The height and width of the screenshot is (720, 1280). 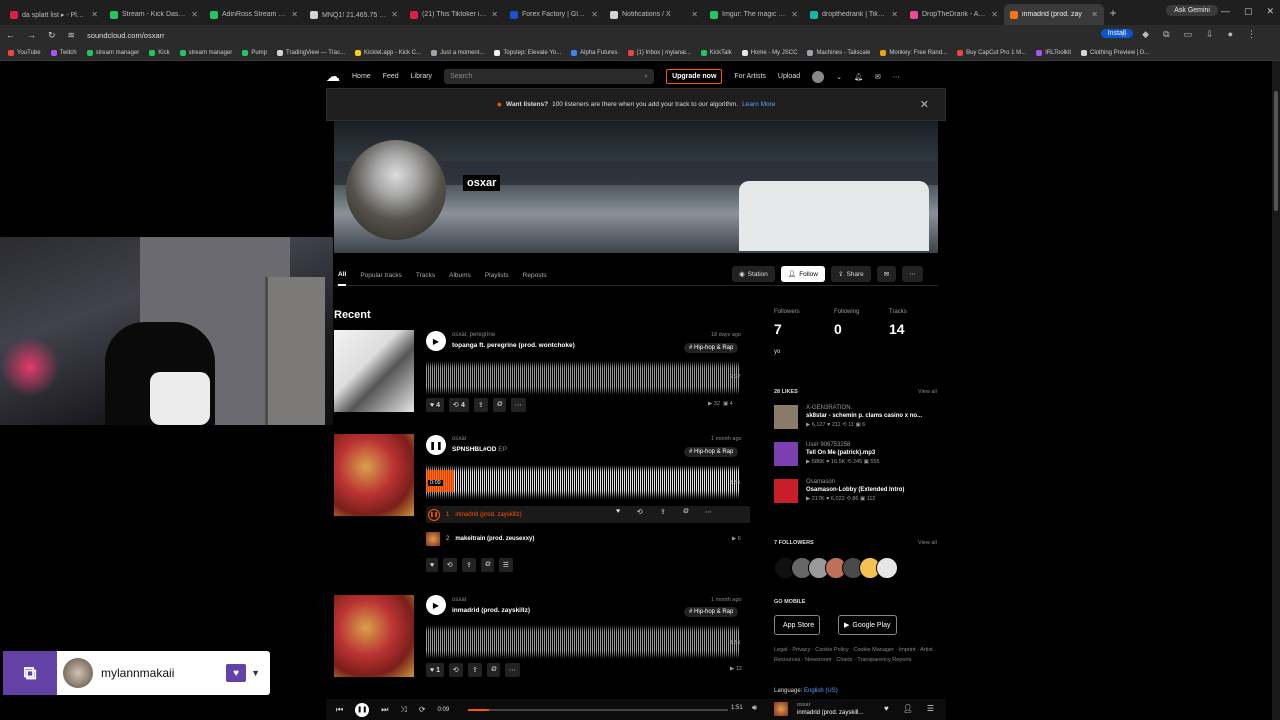 What do you see at coordinates (554, 14) in the screenshot?
I see `browser-tab: Forex Factory | Global m ✕` at bounding box center [554, 14].